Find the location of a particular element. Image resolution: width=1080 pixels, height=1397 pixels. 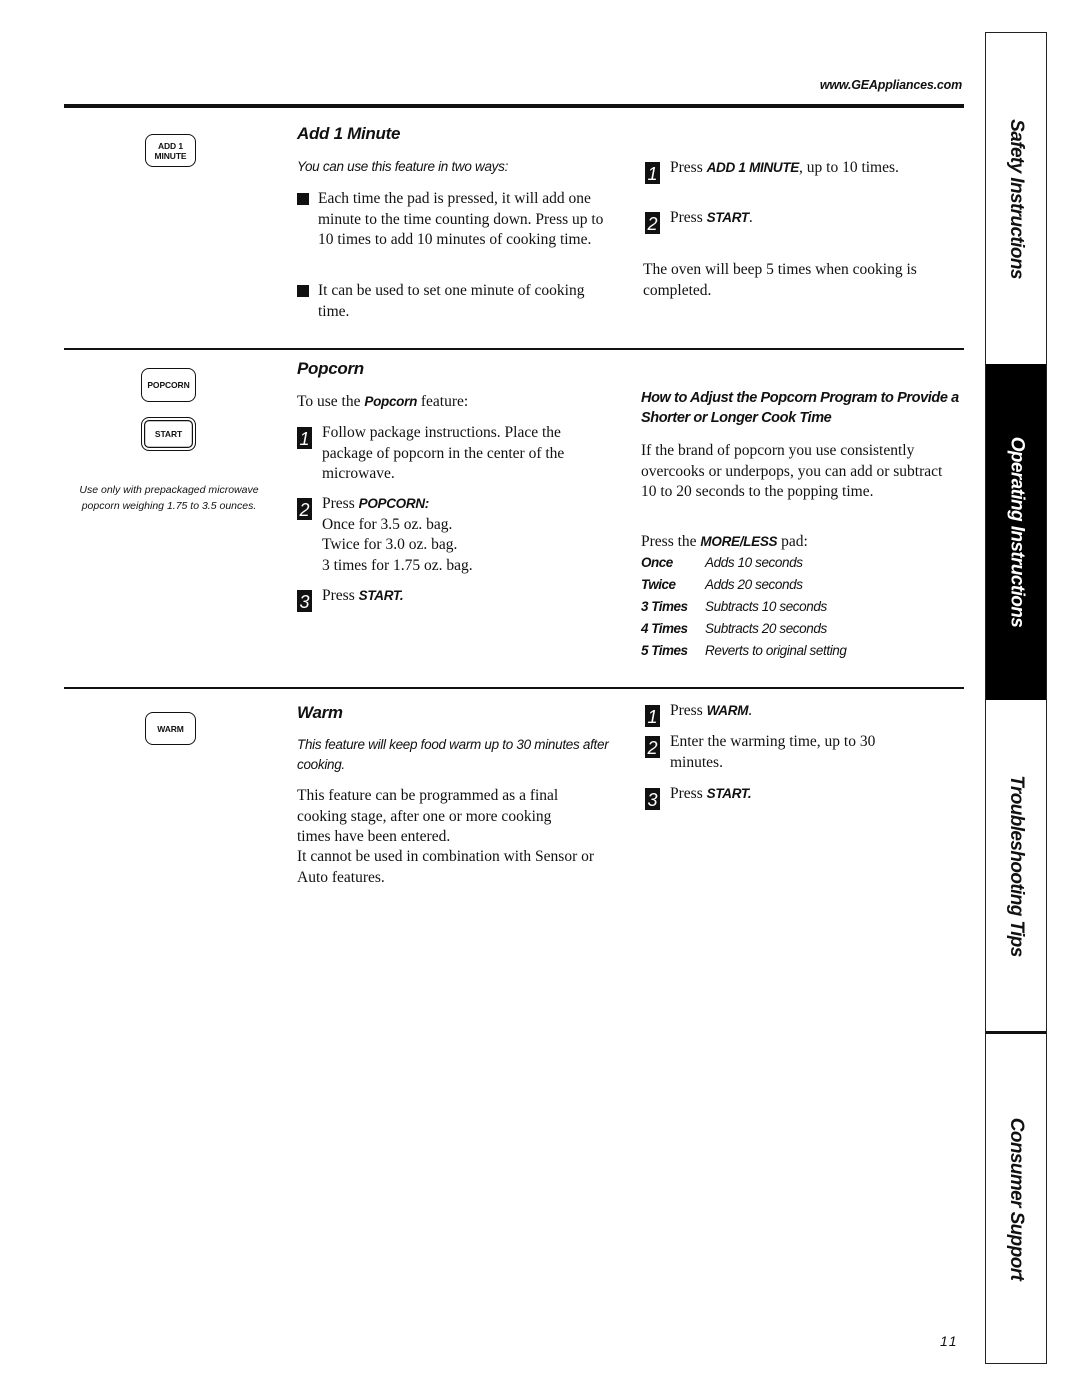

popcorn-pad-icon: POPCORN is located at coordinates (168, 385).